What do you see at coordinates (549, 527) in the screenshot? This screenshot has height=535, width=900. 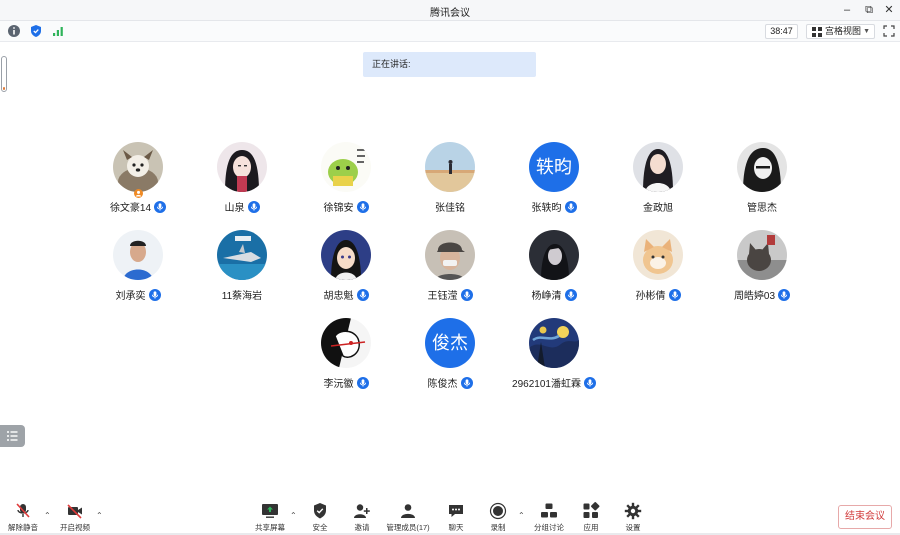 I see `breakout-label: 分组讨论` at bounding box center [549, 527].